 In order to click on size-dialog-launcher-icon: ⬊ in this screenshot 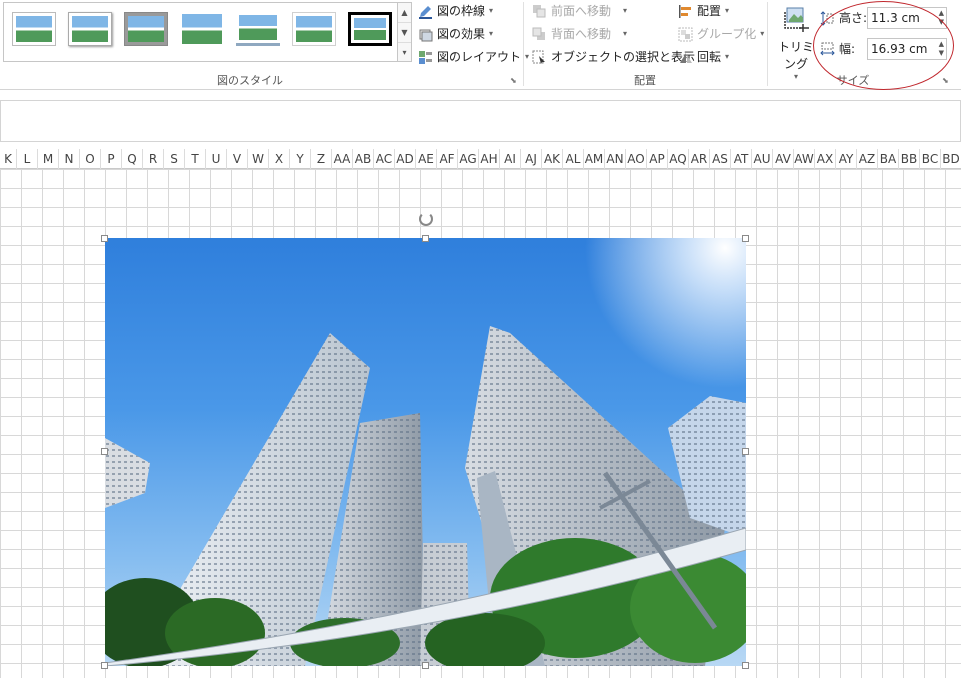, I will do `click(945, 80)`.